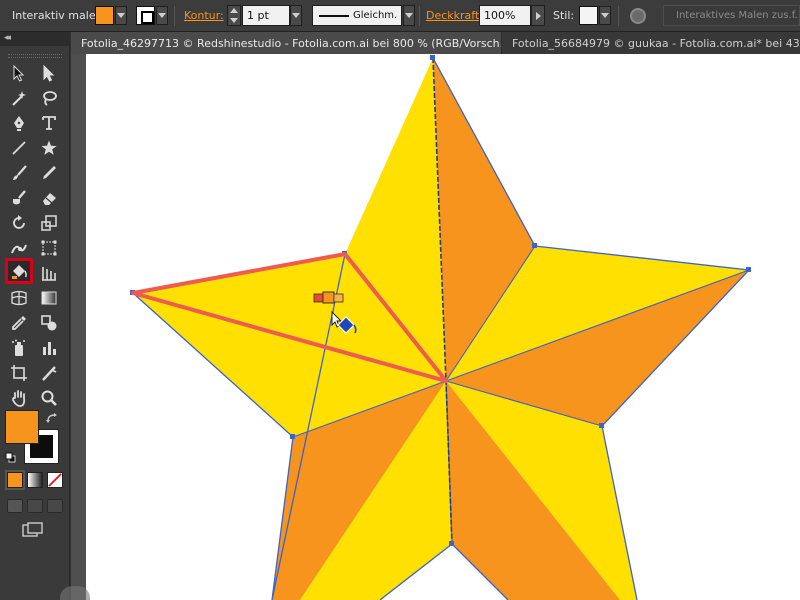  What do you see at coordinates (57, 15) in the screenshot?
I see `current-tool-label: Interaktiv malen` at bounding box center [57, 15].